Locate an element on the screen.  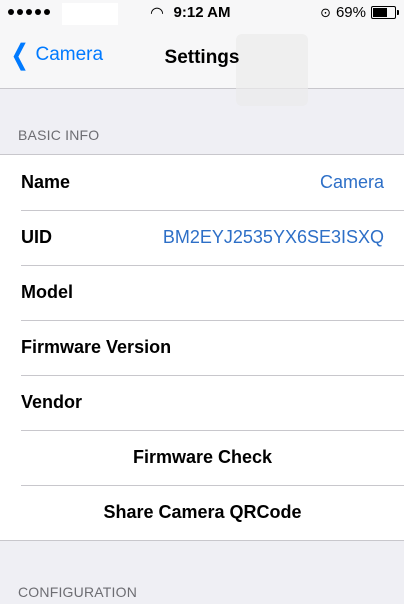
row-uid: UID BM2EYJ2535YX6SE3ISXQ is located at coordinates (202, 237).